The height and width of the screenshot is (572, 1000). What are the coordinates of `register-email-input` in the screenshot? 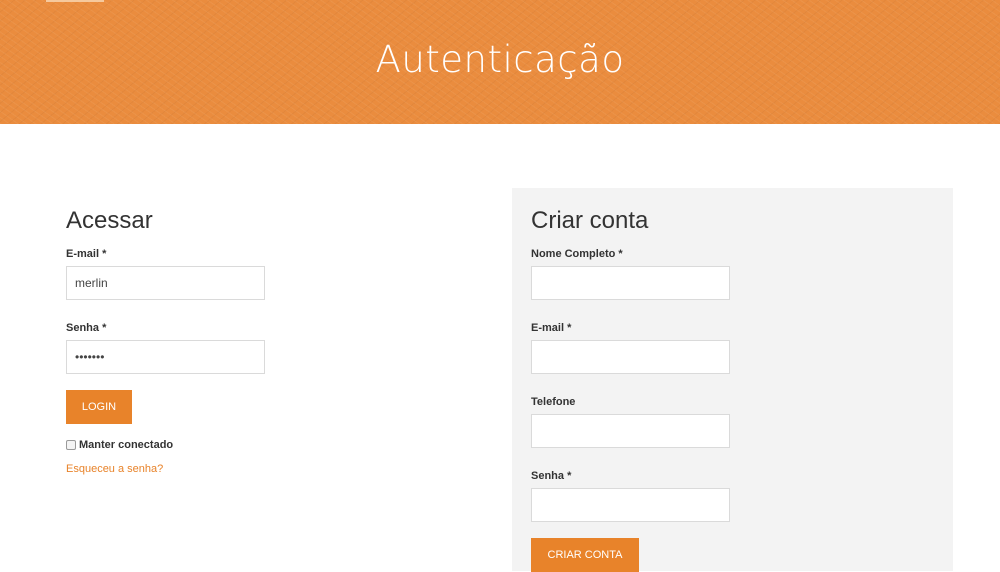 It's located at (630, 357).